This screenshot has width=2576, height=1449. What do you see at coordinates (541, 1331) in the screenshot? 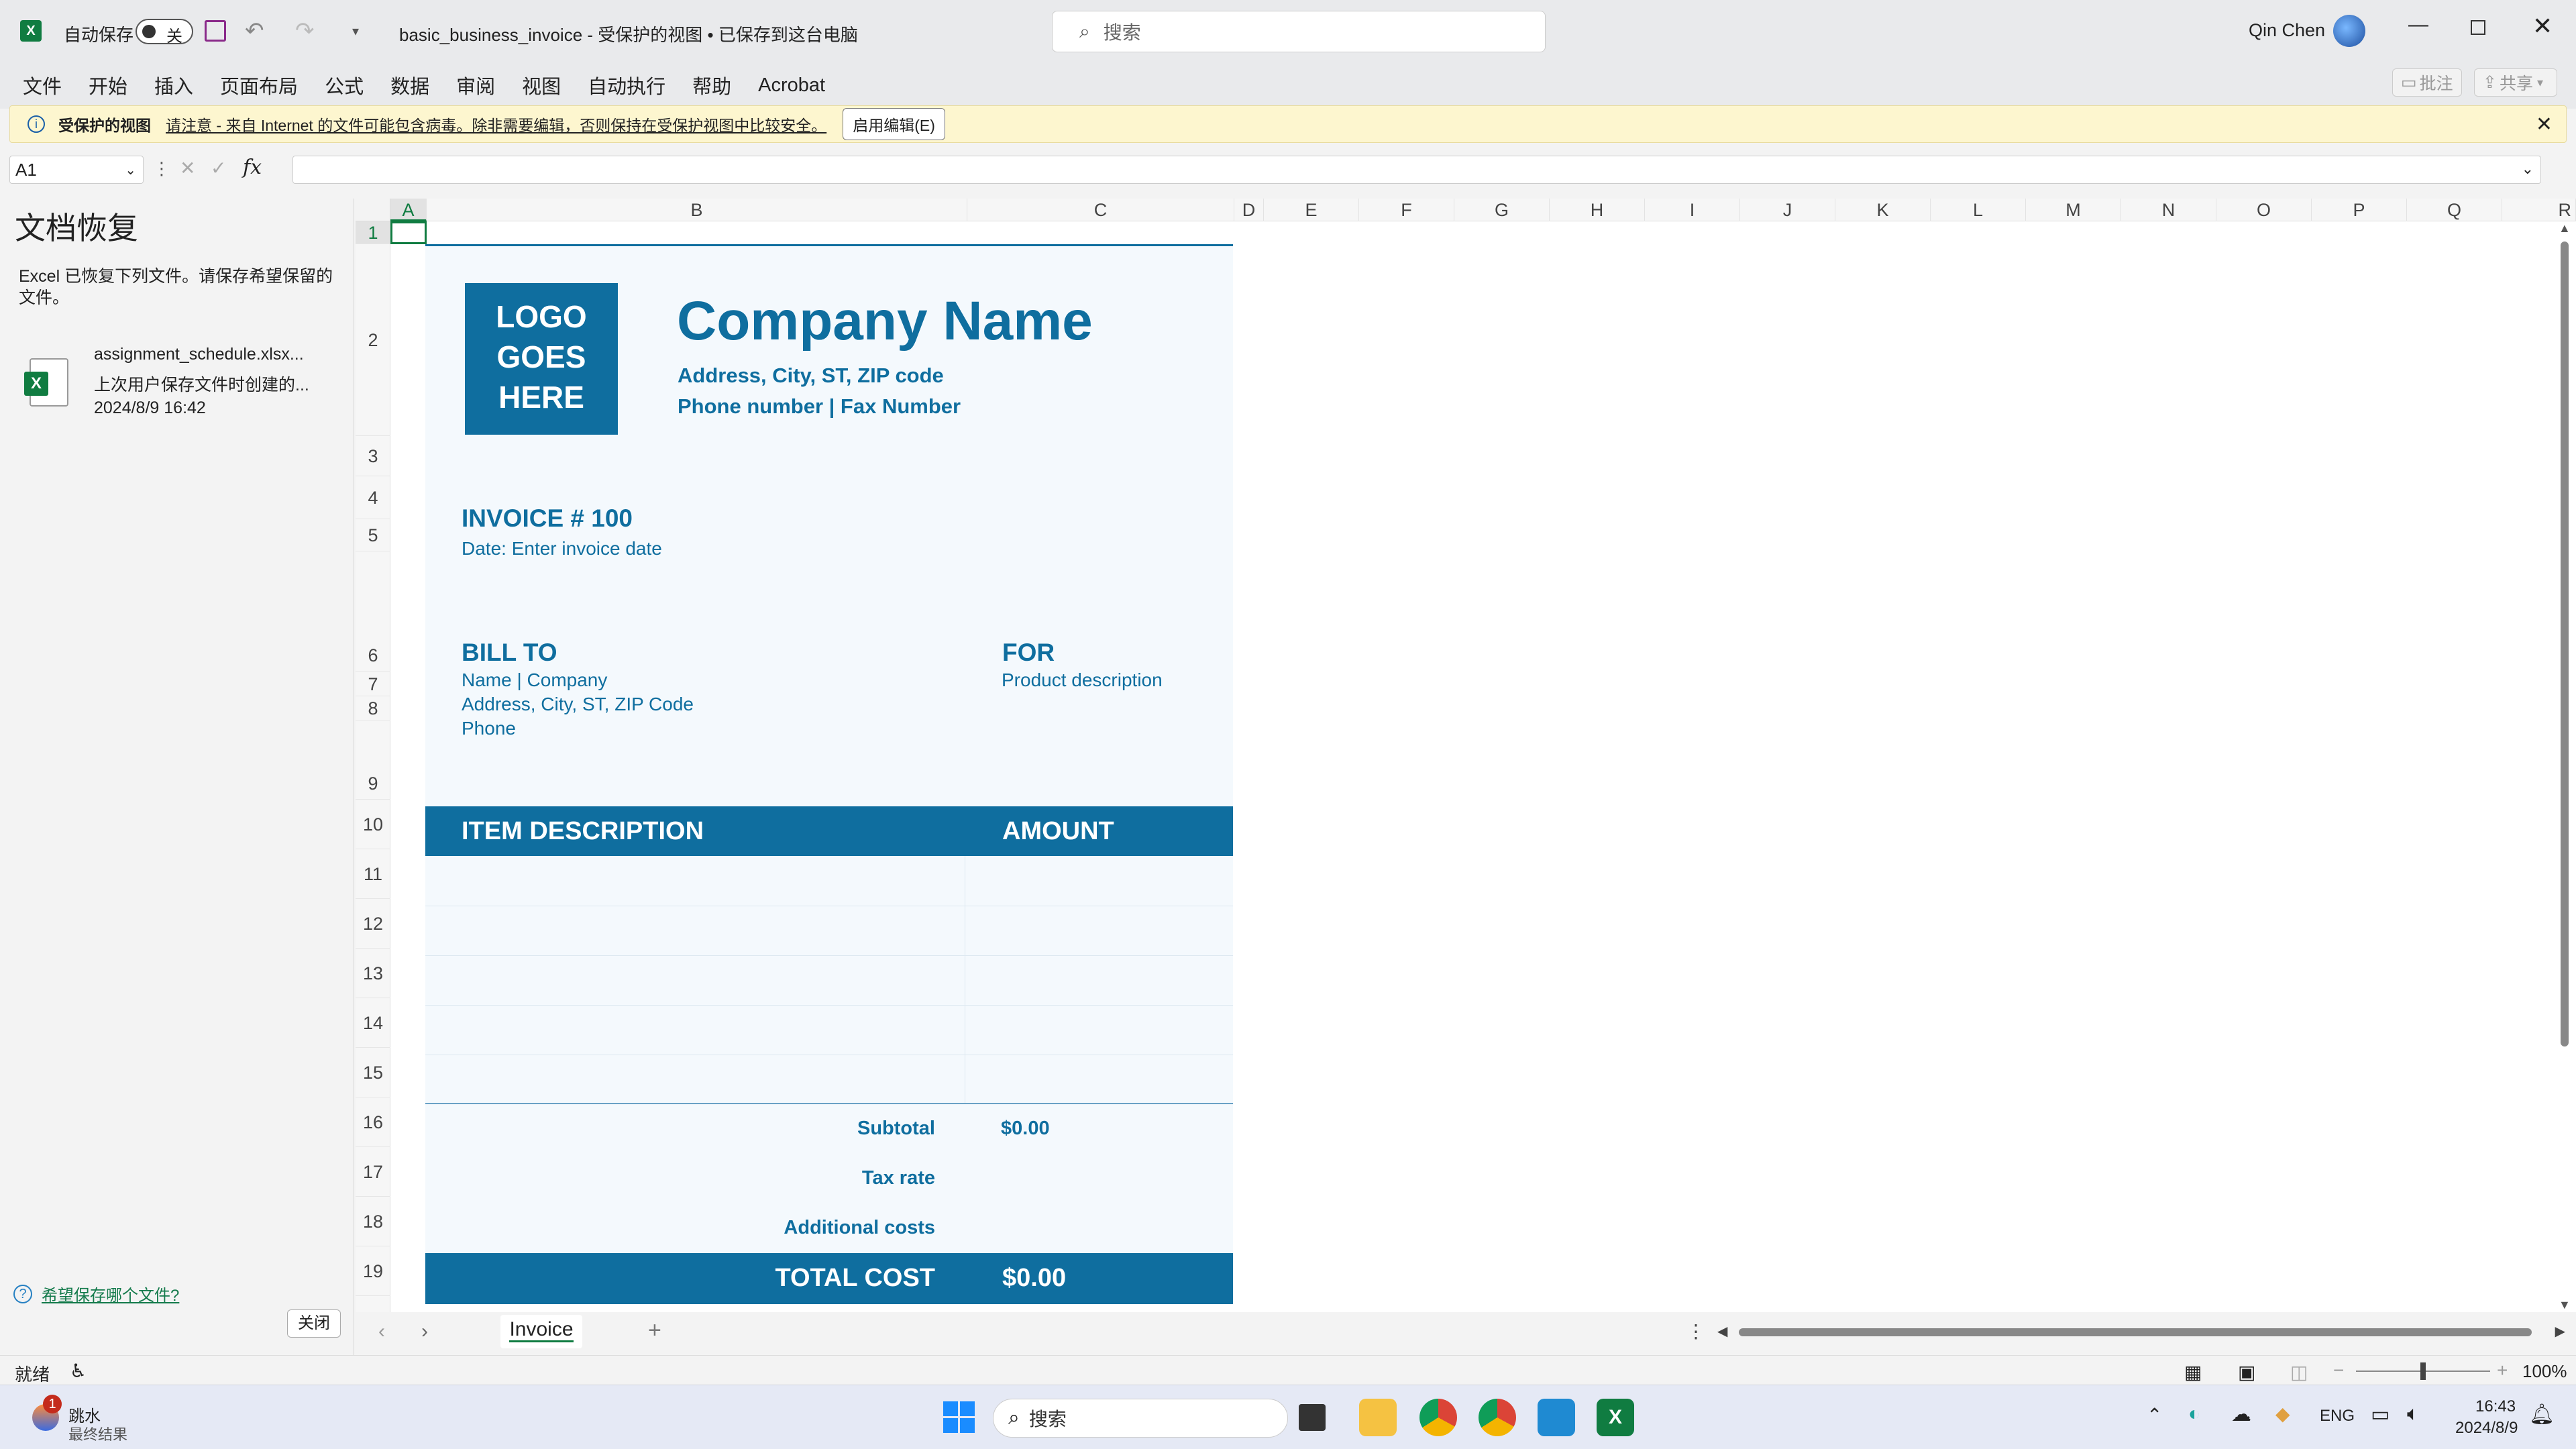
I see `sheet-tab-invoice: Invoice` at bounding box center [541, 1331].